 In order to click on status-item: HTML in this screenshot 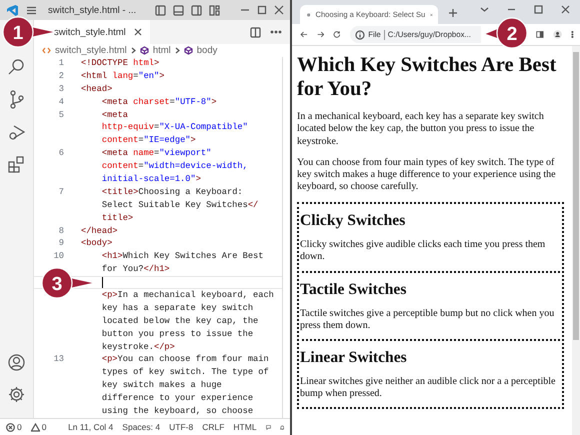, I will do `click(245, 427)`.